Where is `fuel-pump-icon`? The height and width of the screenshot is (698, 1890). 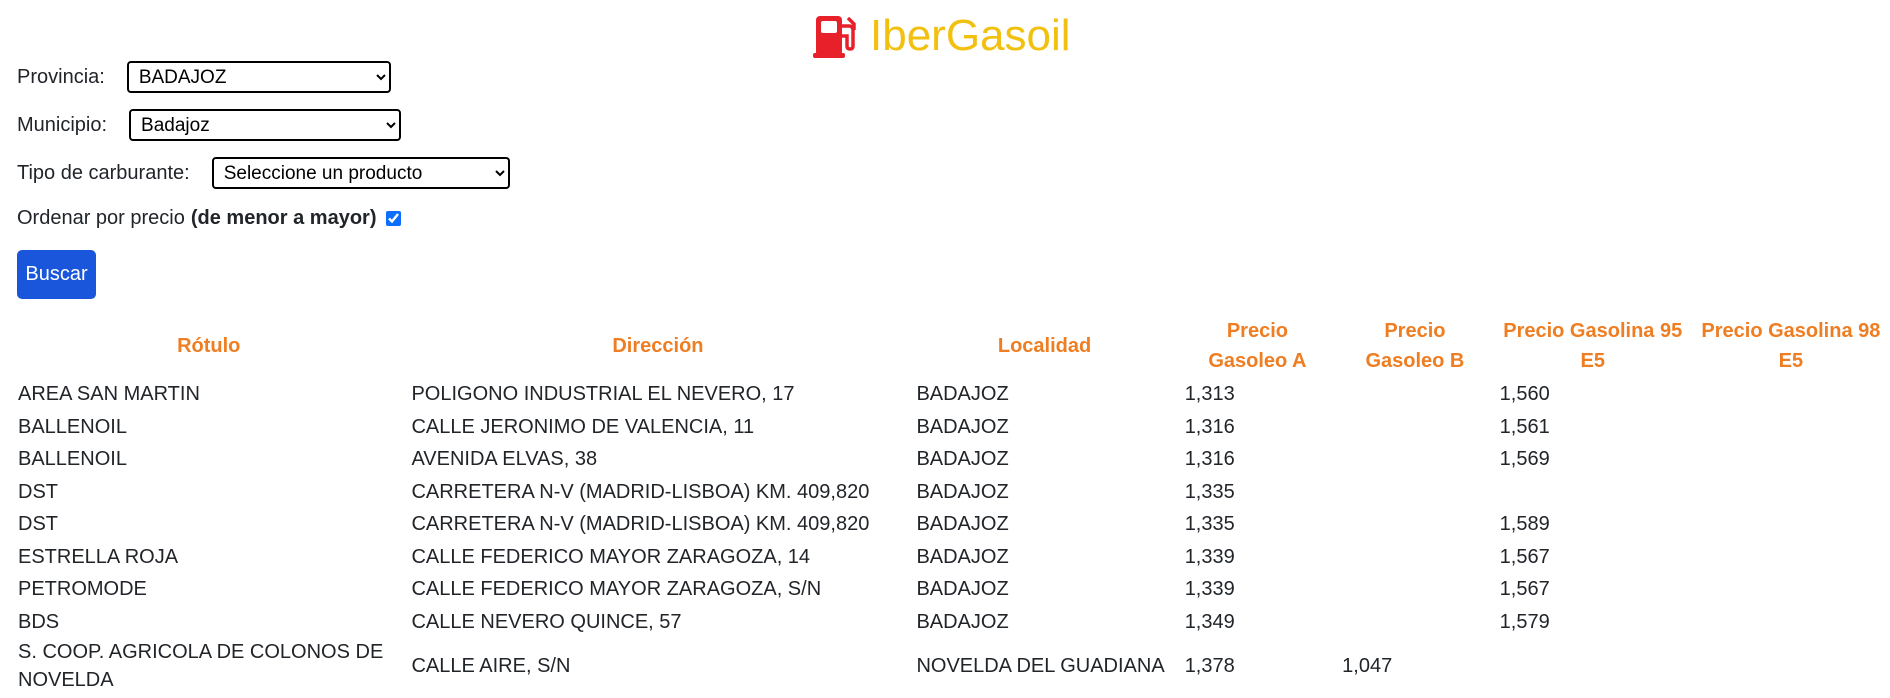
fuel-pump-icon is located at coordinates (834, 37).